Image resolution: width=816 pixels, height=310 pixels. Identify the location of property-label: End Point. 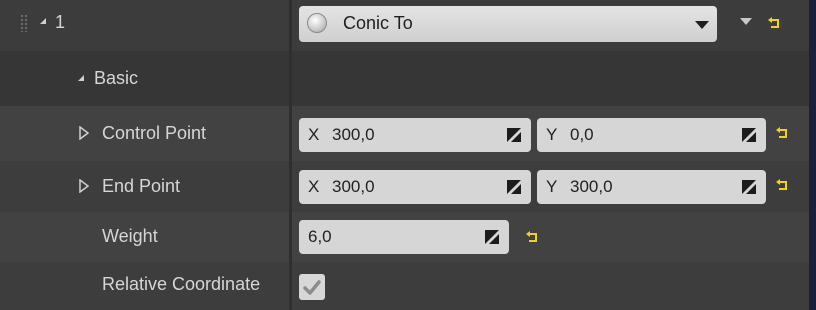
(141, 186).